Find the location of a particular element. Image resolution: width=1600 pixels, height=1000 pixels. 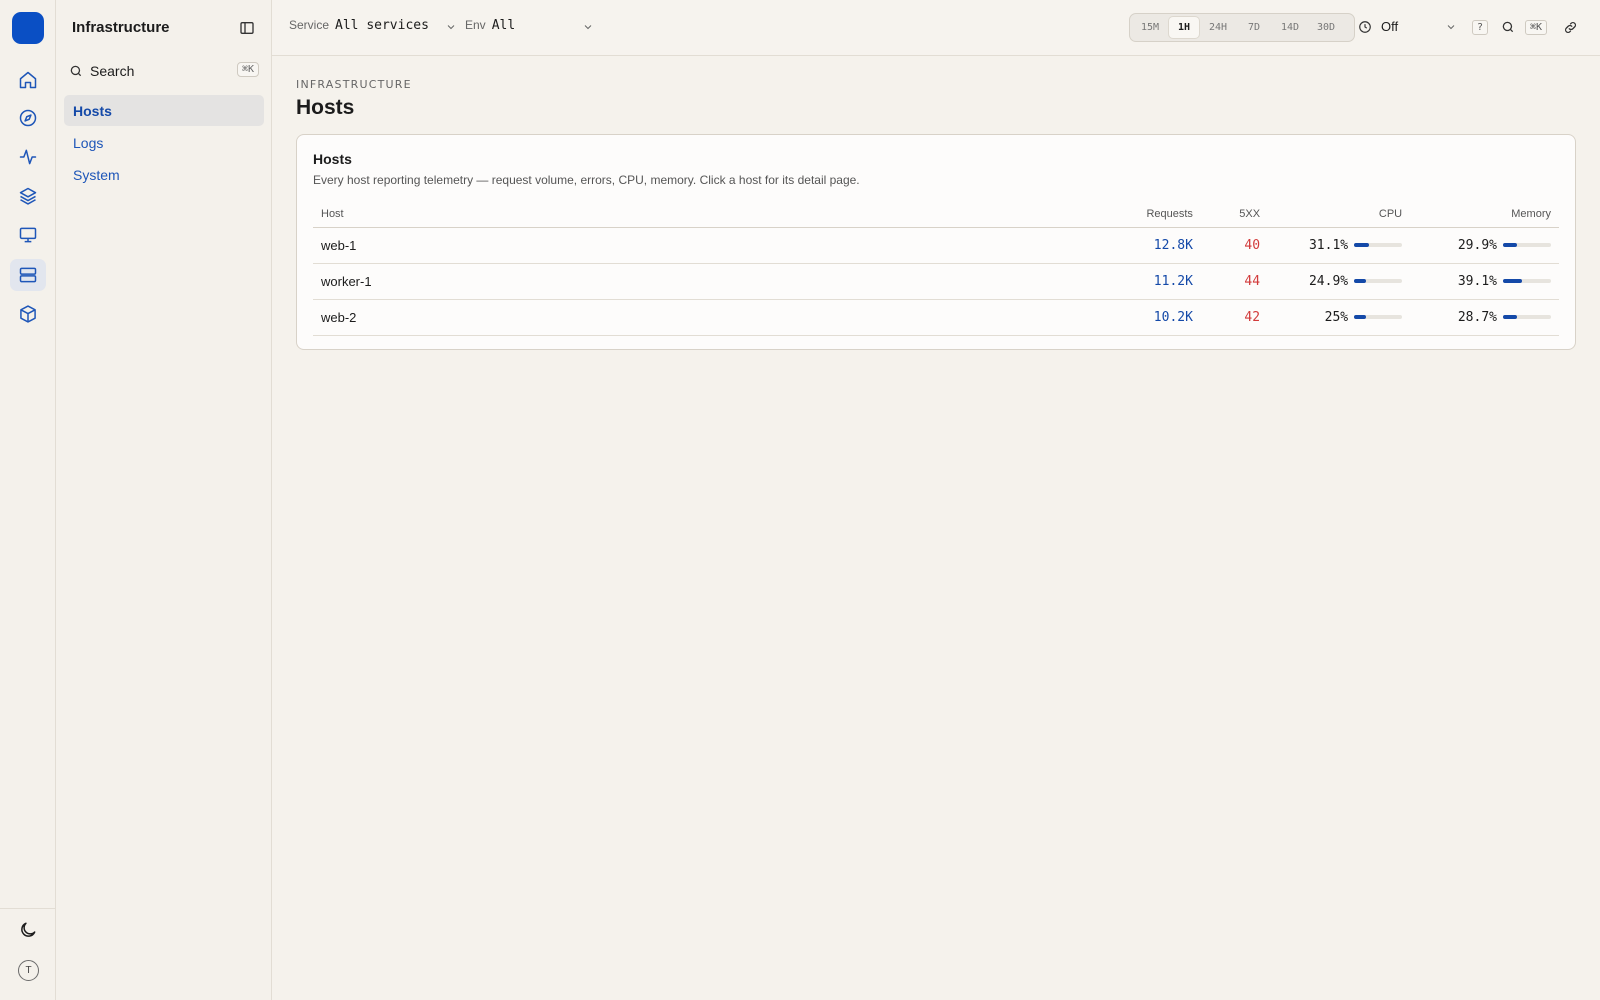

cpu-cell: 25% is located at coordinates (1339, 317).